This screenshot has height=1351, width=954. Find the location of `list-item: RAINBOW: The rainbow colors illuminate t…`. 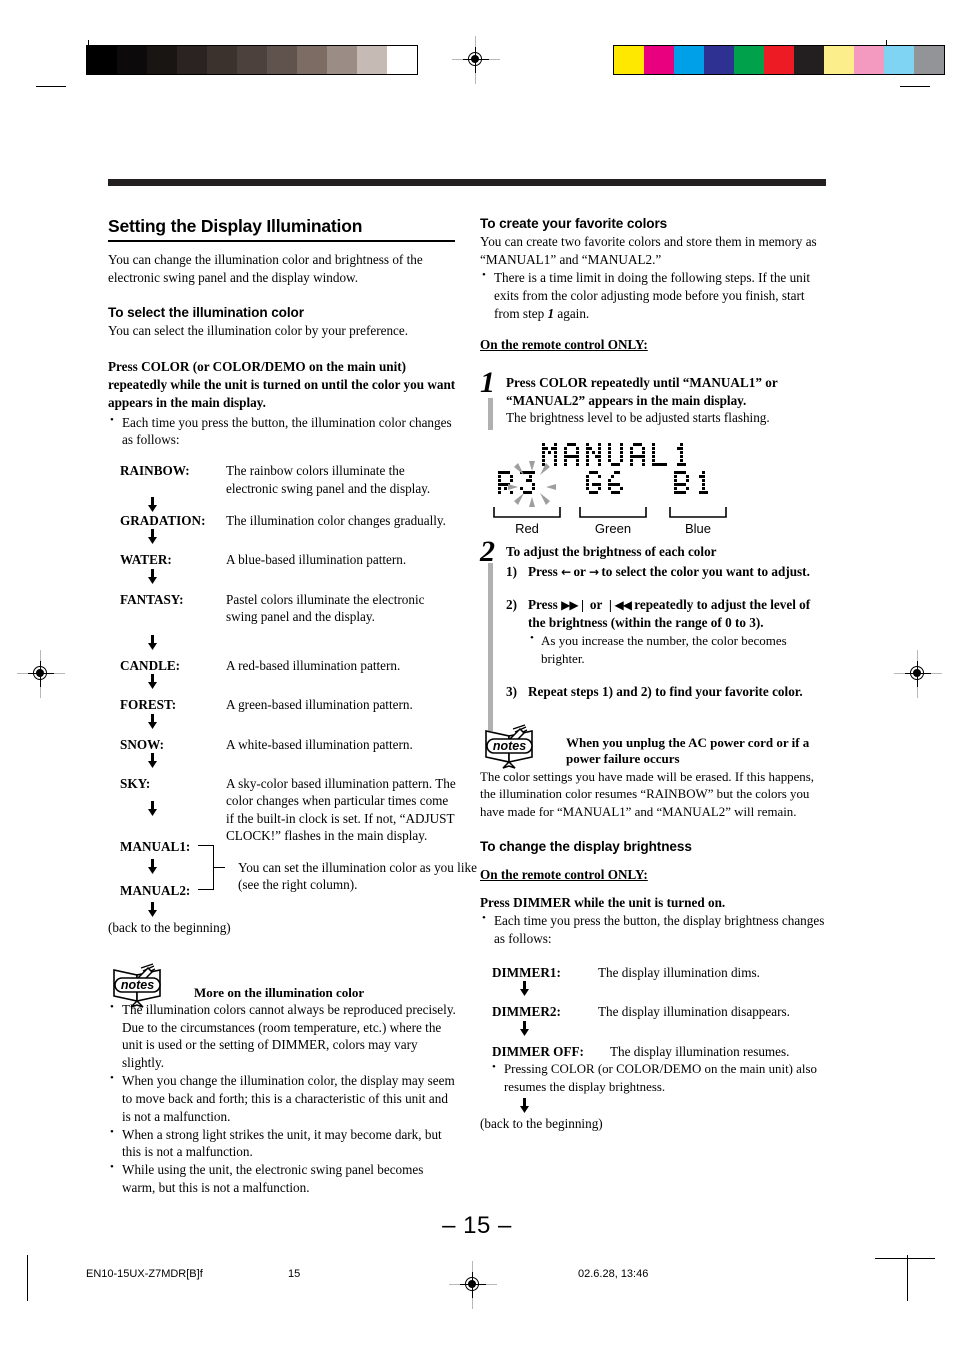

list-item: RAINBOW: The rainbow colors illuminate t… is located at coordinates (289, 479).